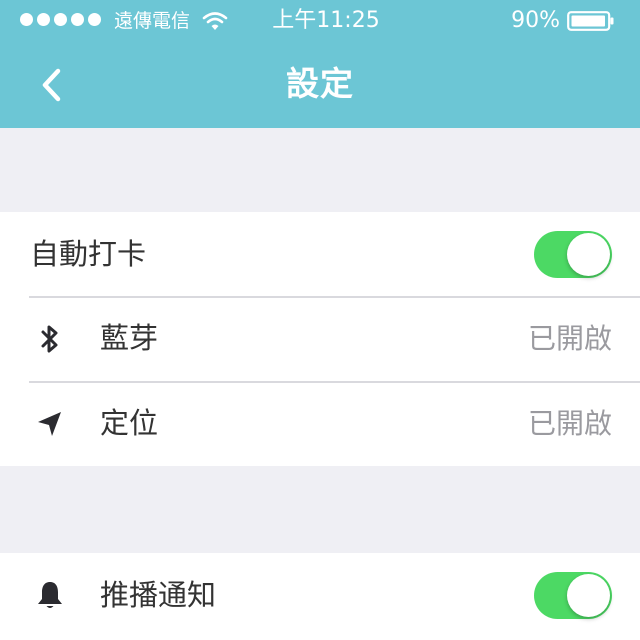 This screenshot has height=640, width=640. I want to click on auto-punch-label: 自動打卡, so click(88, 254).